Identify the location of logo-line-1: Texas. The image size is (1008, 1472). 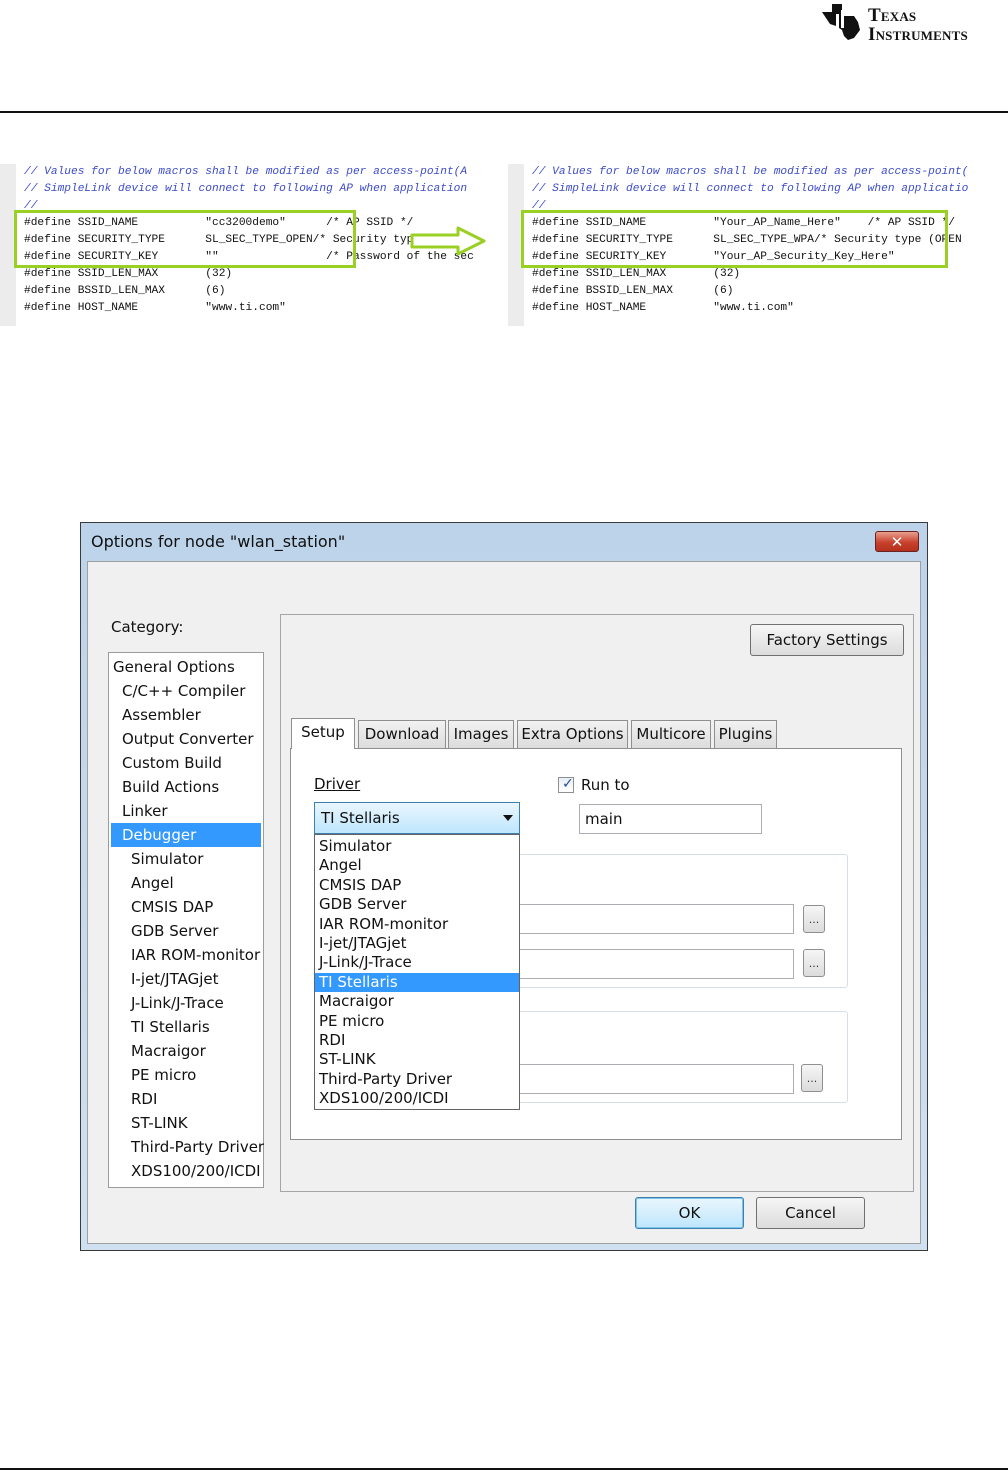
(892, 15).